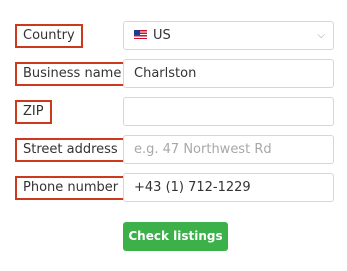 This screenshot has width=347, height=271. I want to click on country-label: Country, so click(49, 36).